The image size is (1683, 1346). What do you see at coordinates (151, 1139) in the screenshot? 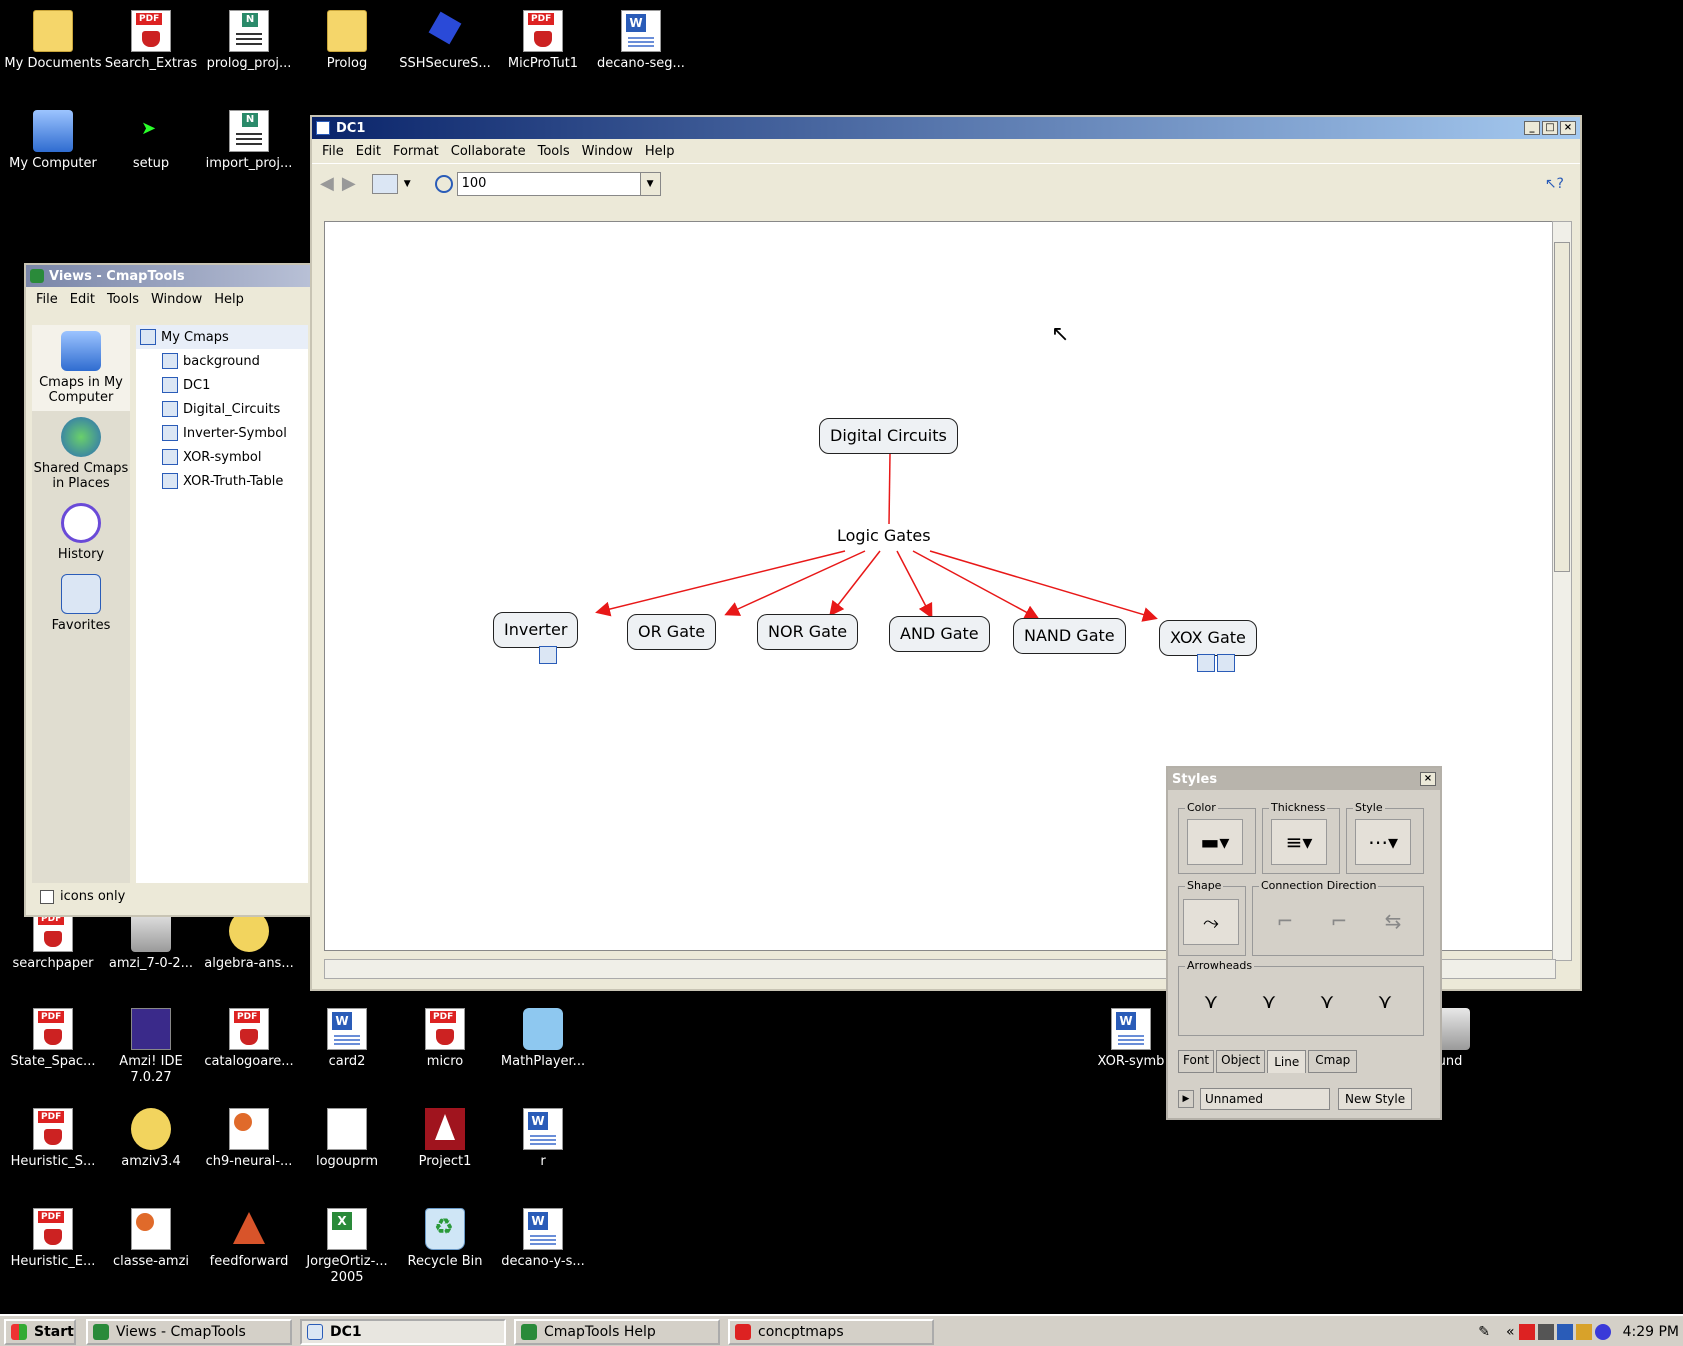
I see `desktop-icon: amziv3.4` at bounding box center [151, 1139].